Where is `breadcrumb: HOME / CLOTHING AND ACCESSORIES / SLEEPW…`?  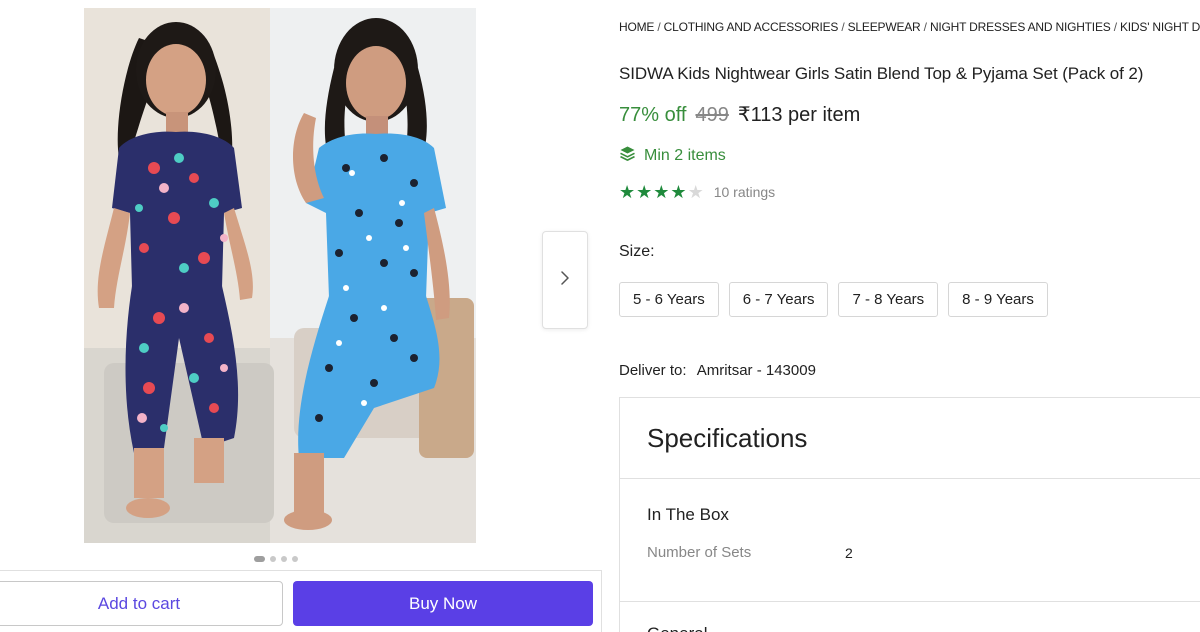 breadcrumb: HOME / CLOTHING AND ACCESSORIES / SLEEPW… is located at coordinates (909, 27).